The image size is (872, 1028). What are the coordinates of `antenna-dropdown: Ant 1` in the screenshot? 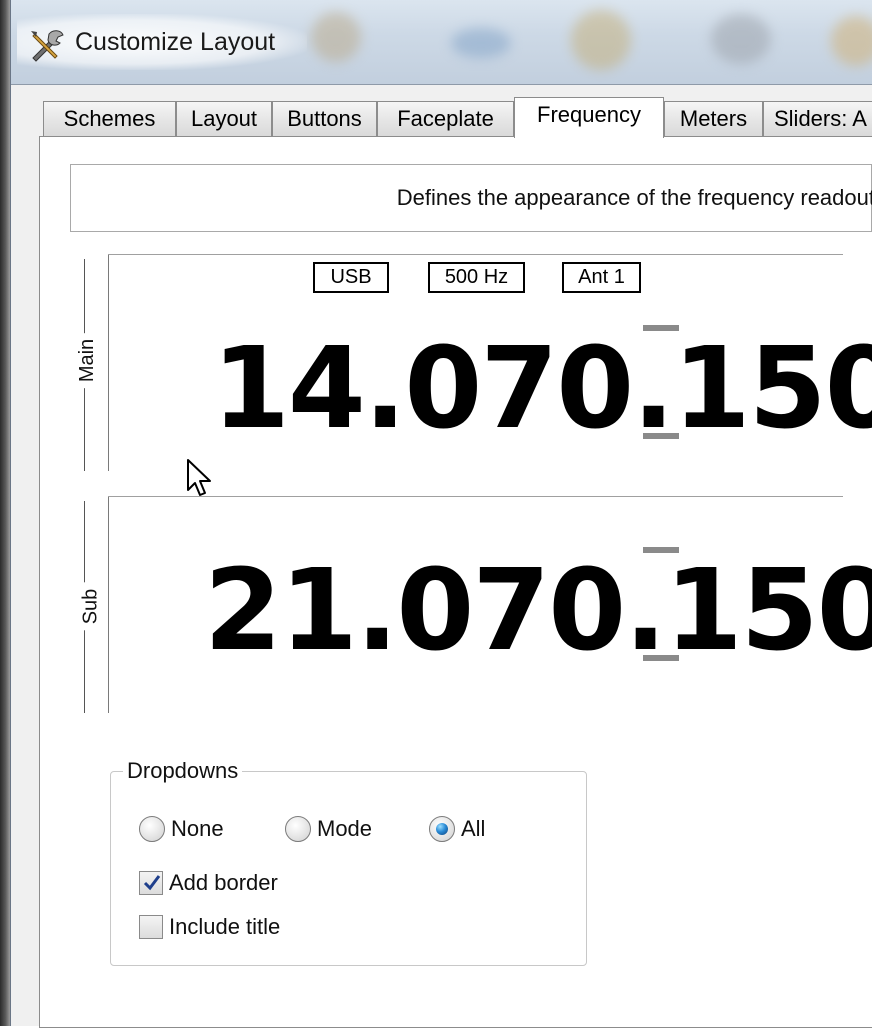 It's located at (601, 277).